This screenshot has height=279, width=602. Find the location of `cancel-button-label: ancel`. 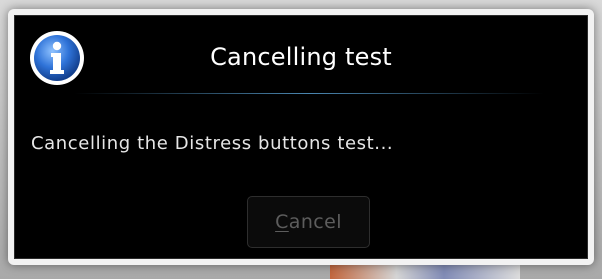

cancel-button-label: ancel is located at coordinates (315, 222).